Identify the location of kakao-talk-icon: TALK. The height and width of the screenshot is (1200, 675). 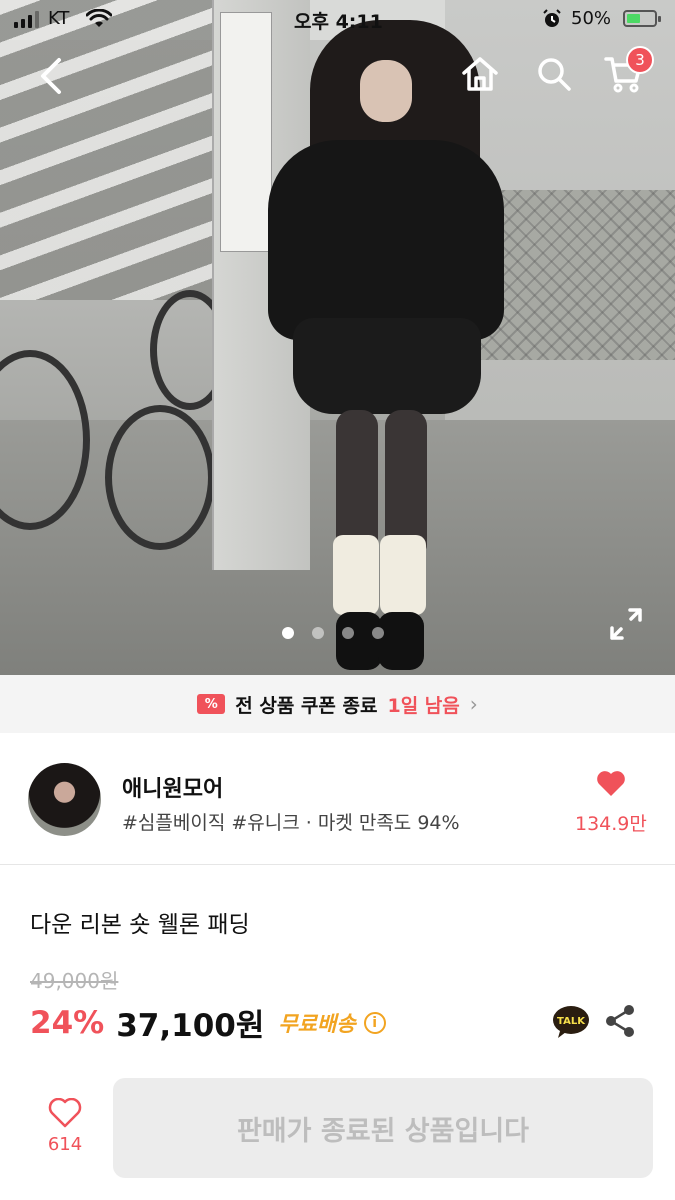
(571, 1022).